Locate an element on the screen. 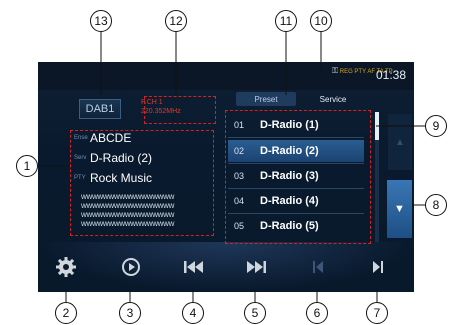 Image resolution: width=452 pixels, height=325 pixels. callout-5: 5 is located at coordinates (255, 313).